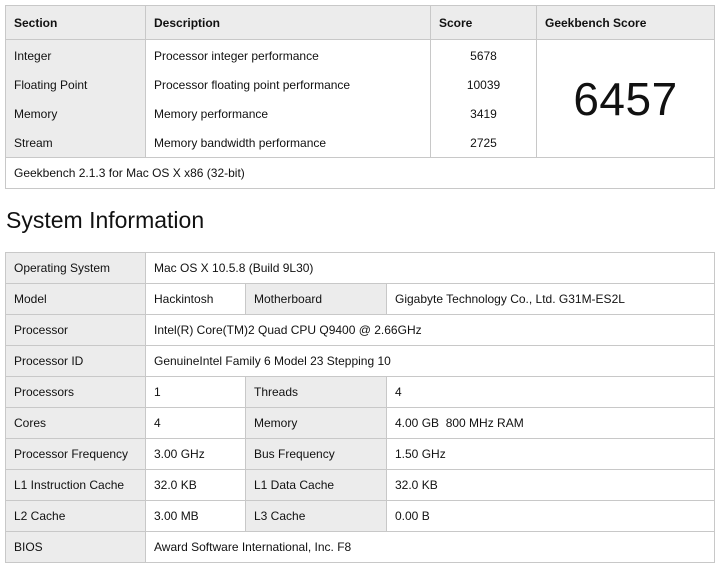 Image resolution: width=719 pixels, height=568 pixels. I want to click on section-cell: Integer, so click(75, 54).